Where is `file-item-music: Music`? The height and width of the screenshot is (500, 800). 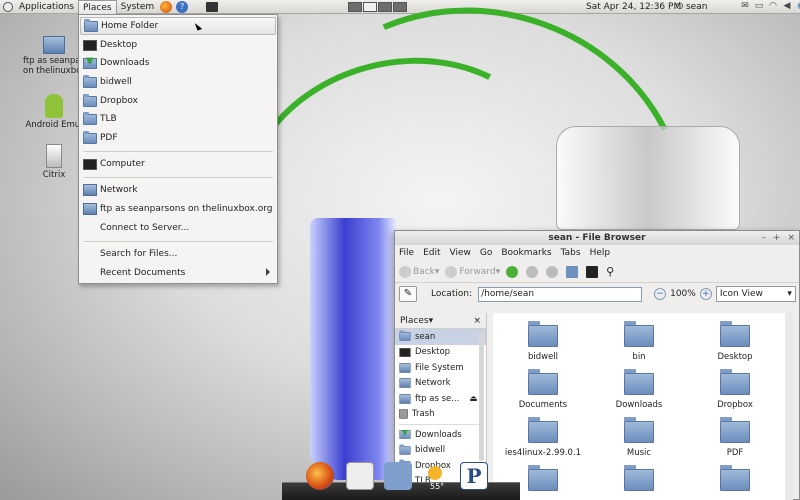
file-item-music: Music is located at coordinates (639, 437).